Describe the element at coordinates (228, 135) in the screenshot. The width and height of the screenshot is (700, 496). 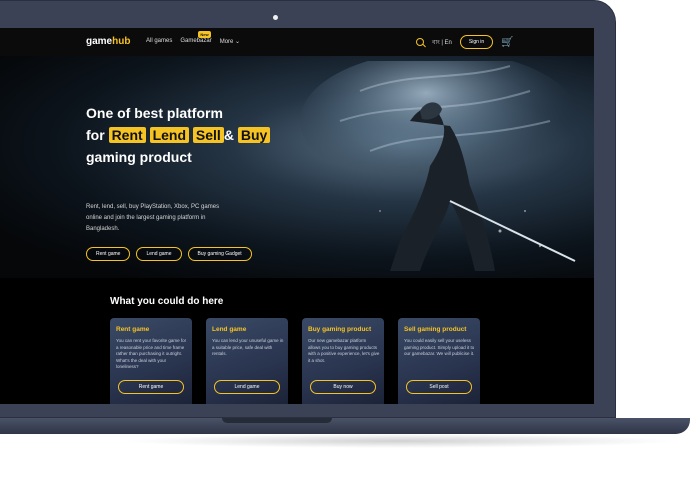
I see `hero-title-amp: &` at that location.